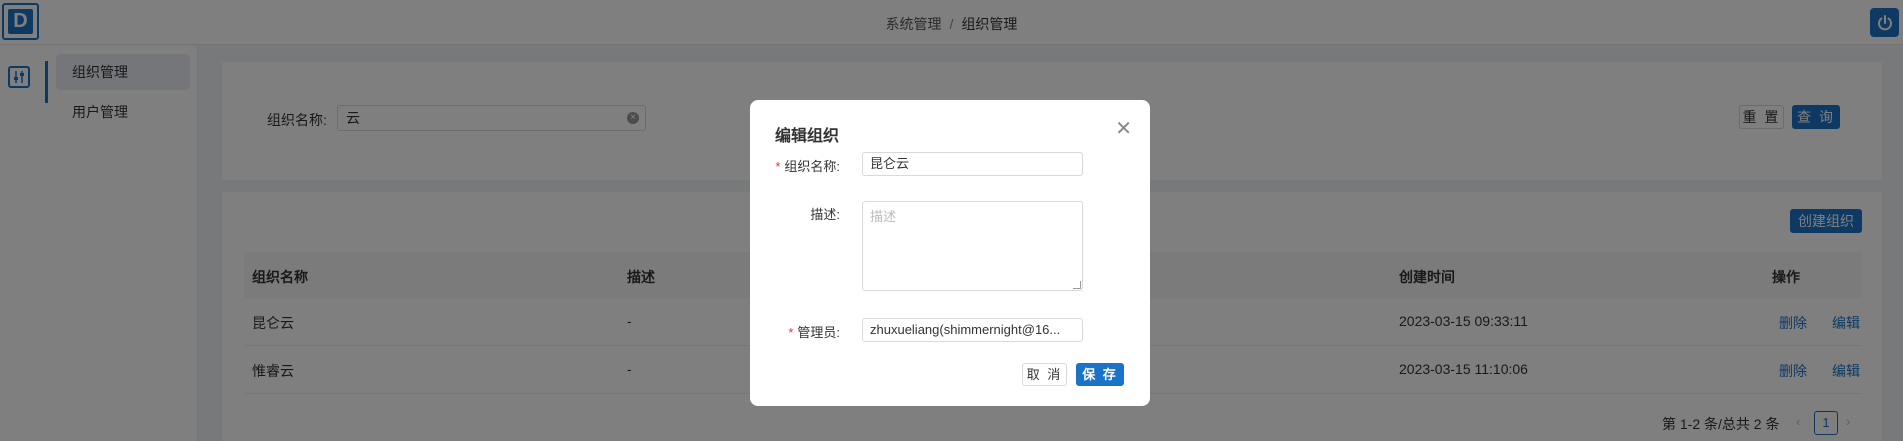 The image size is (1903, 441). Describe the element at coordinates (883, 216) in the screenshot. I see `desc-placeholder: 描述` at that location.